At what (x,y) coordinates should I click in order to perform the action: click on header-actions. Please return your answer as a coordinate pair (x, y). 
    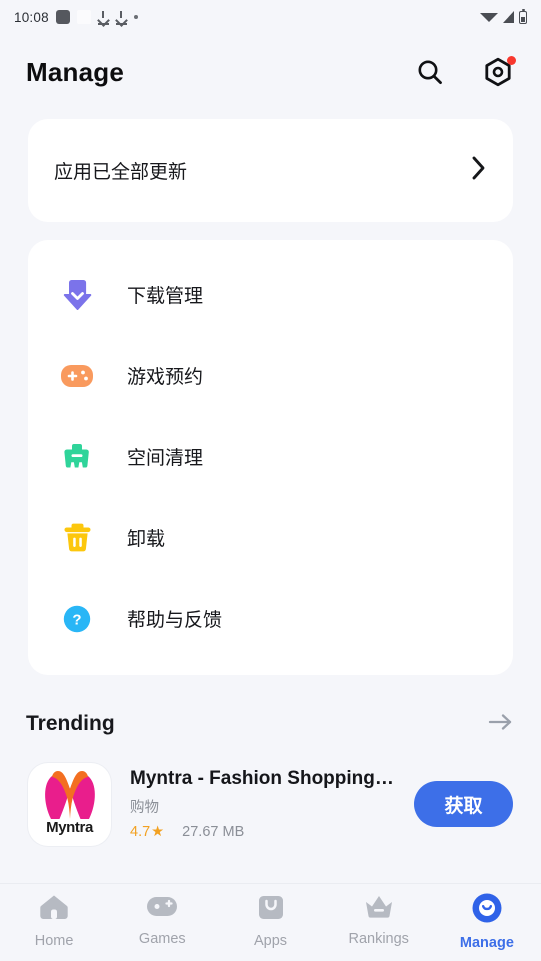
    Looking at the image, I should click on (464, 72).